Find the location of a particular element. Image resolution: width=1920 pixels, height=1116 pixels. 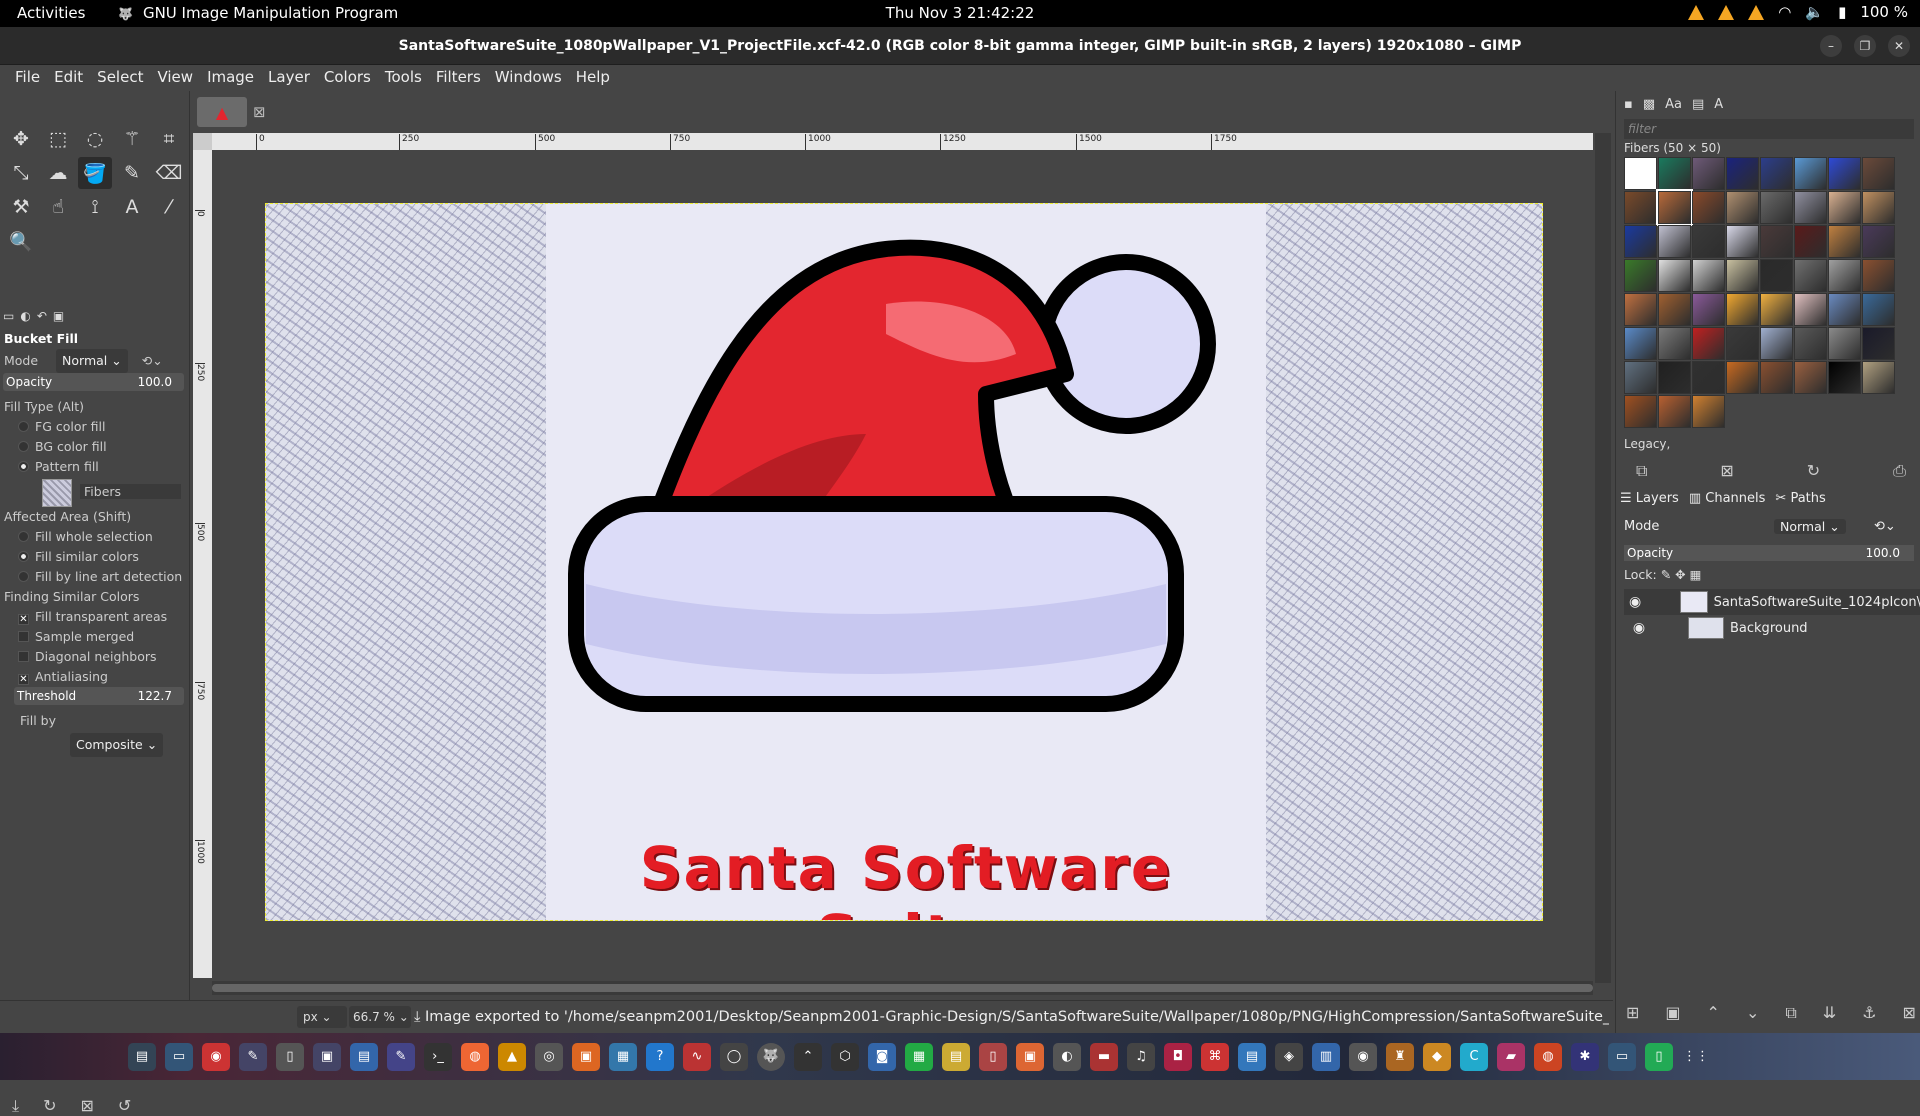

mode-dropdown: Normal ⌄ is located at coordinates (92, 361).